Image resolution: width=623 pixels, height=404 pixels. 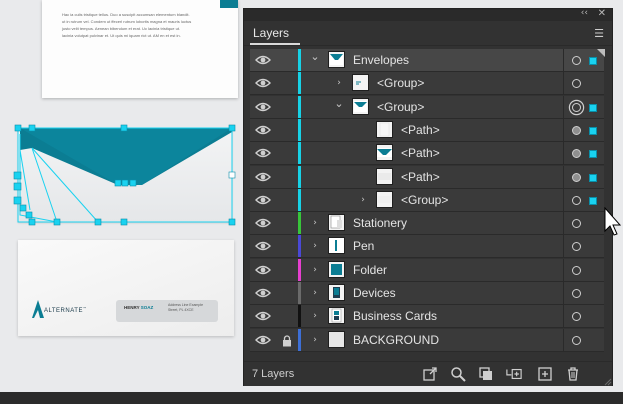 I want to click on panel-footer: 7 Layers, so click(x=428, y=373).